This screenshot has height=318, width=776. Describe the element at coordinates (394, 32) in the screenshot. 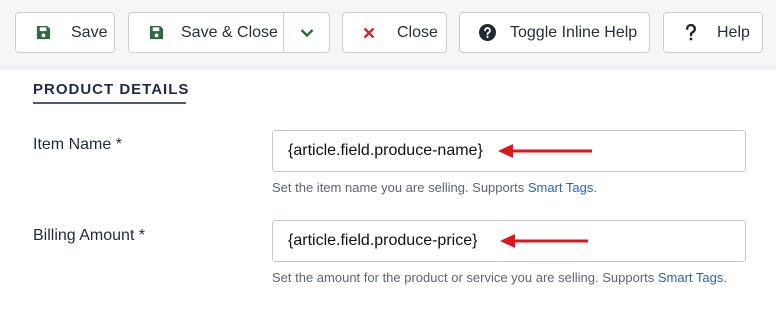

I see `close-button: Close` at that location.